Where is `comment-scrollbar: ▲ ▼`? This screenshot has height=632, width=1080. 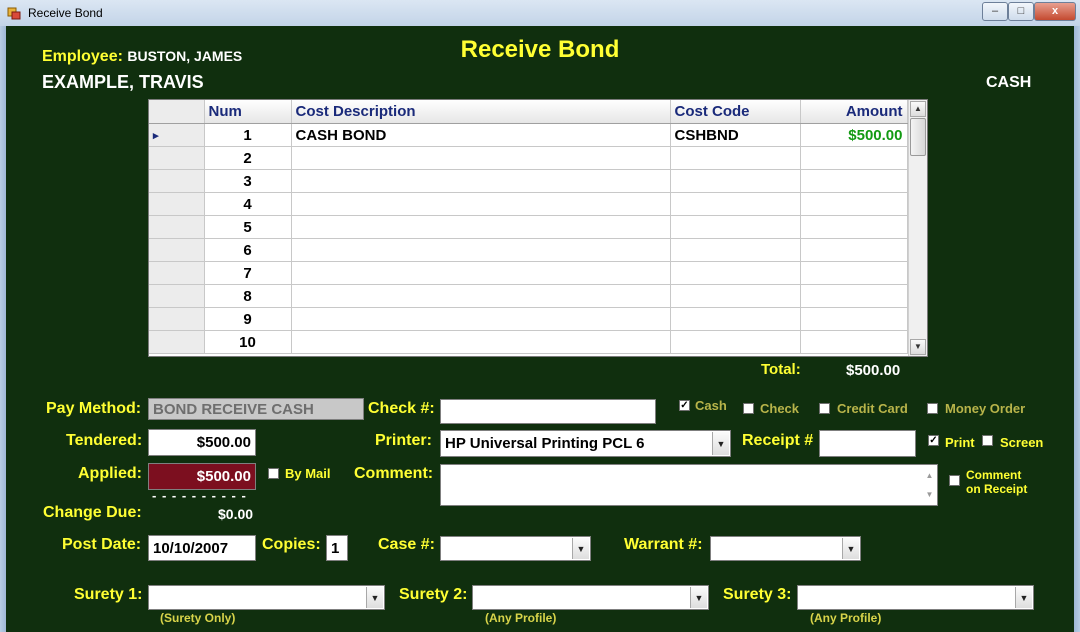
comment-scrollbar: ▲ ▼ is located at coordinates (929, 485).